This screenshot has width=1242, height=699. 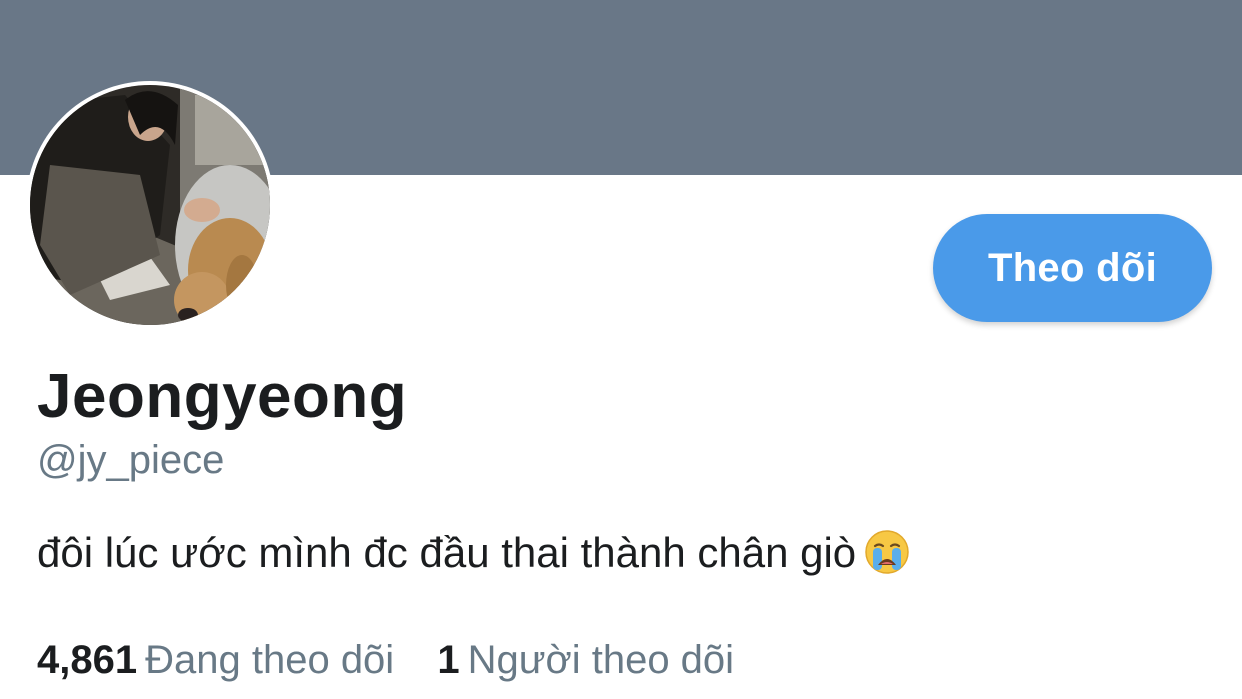 I want to click on followers-stat: 1 Người theo dõi, so click(x=585, y=660).